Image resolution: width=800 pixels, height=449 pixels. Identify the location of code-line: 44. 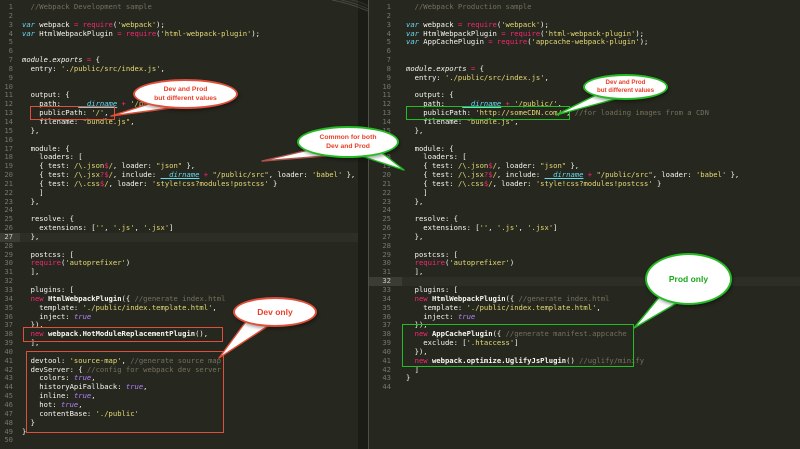
(584, 387).